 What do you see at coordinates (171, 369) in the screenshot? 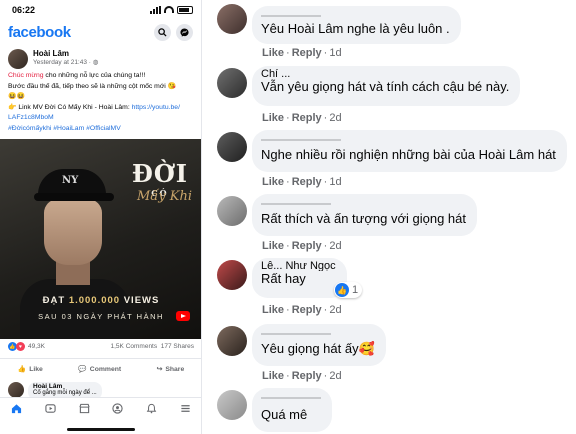
I see `share-button: ↪ Share` at bounding box center [171, 369].